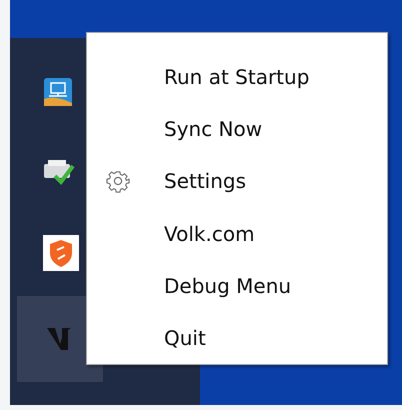 This screenshot has height=410, width=402. I want to click on shield-icon, so click(61, 253).